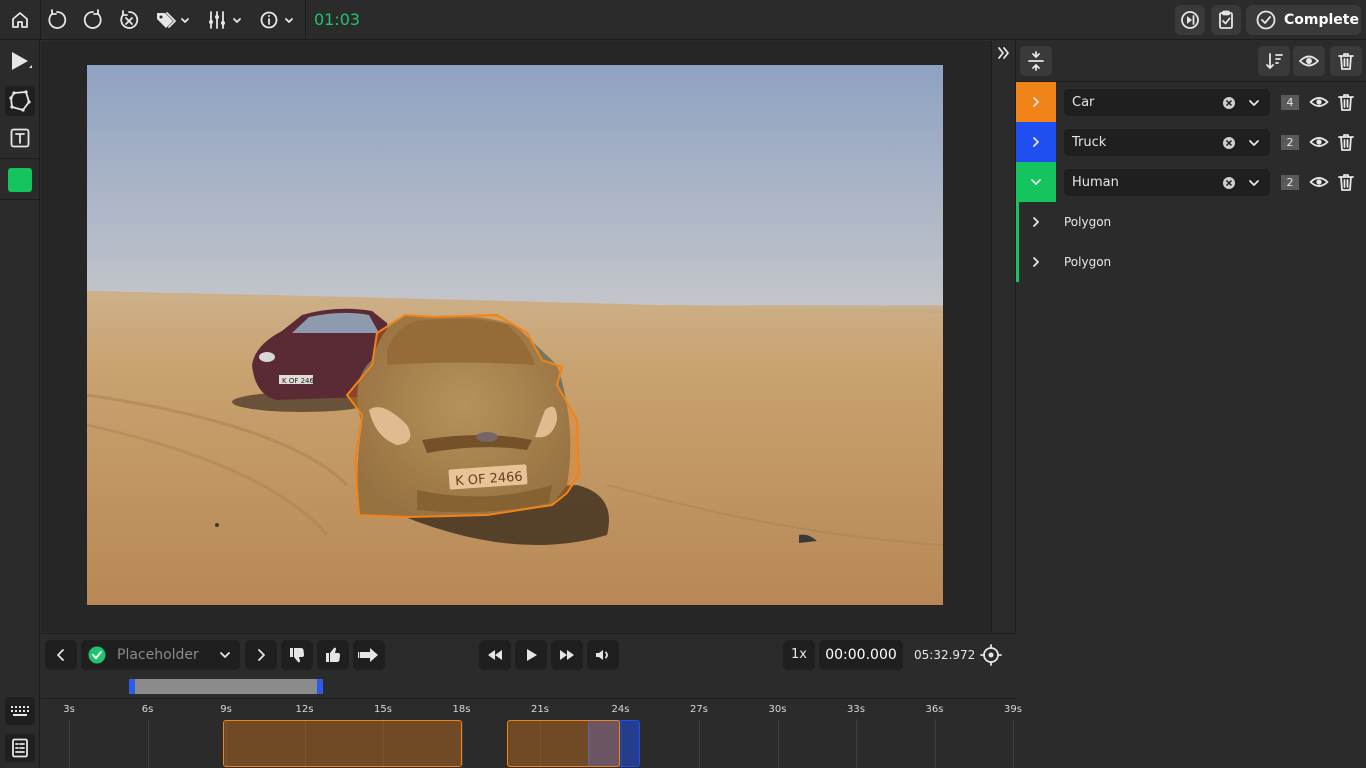 This screenshot has height=768, width=1366. I want to click on sort-button, so click(1274, 61).